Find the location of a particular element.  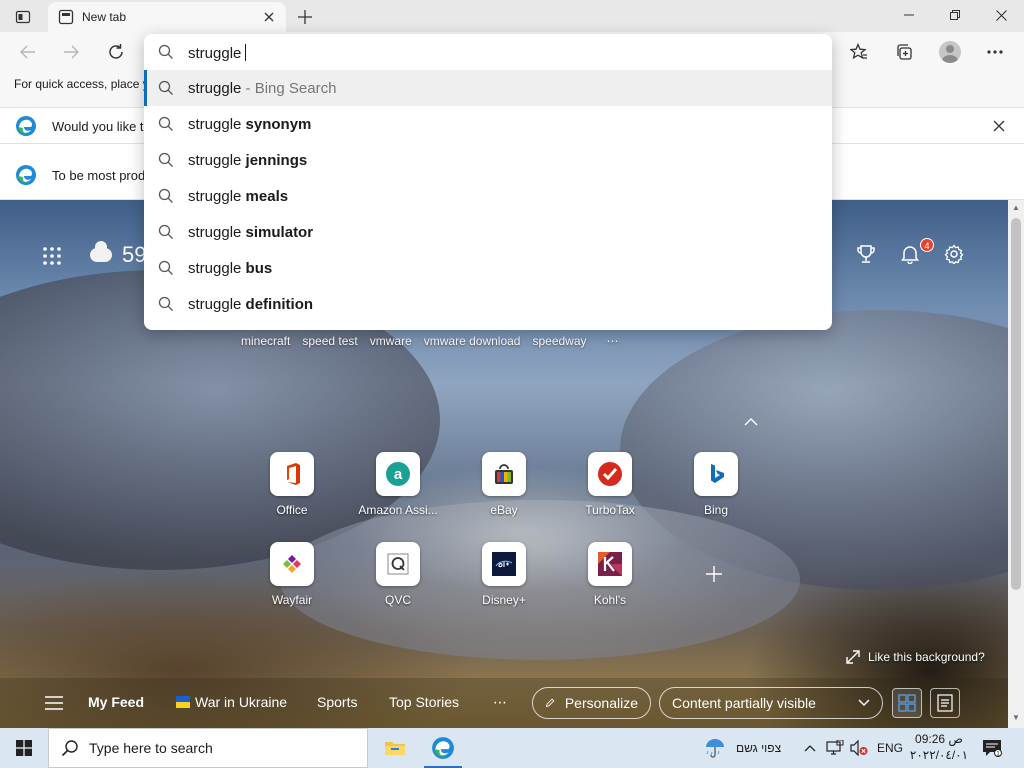

list-layout-button is located at coordinates (945, 703).